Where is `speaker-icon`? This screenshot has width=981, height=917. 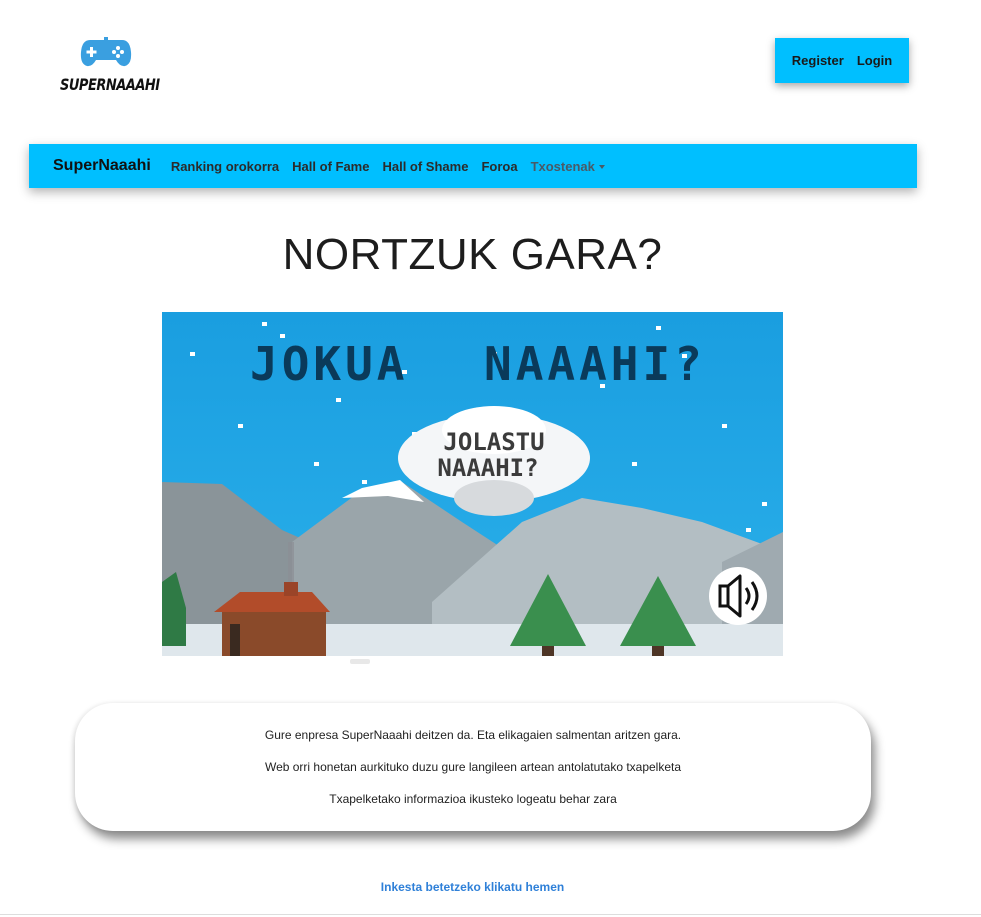
speaker-icon is located at coordinates (738, 596).